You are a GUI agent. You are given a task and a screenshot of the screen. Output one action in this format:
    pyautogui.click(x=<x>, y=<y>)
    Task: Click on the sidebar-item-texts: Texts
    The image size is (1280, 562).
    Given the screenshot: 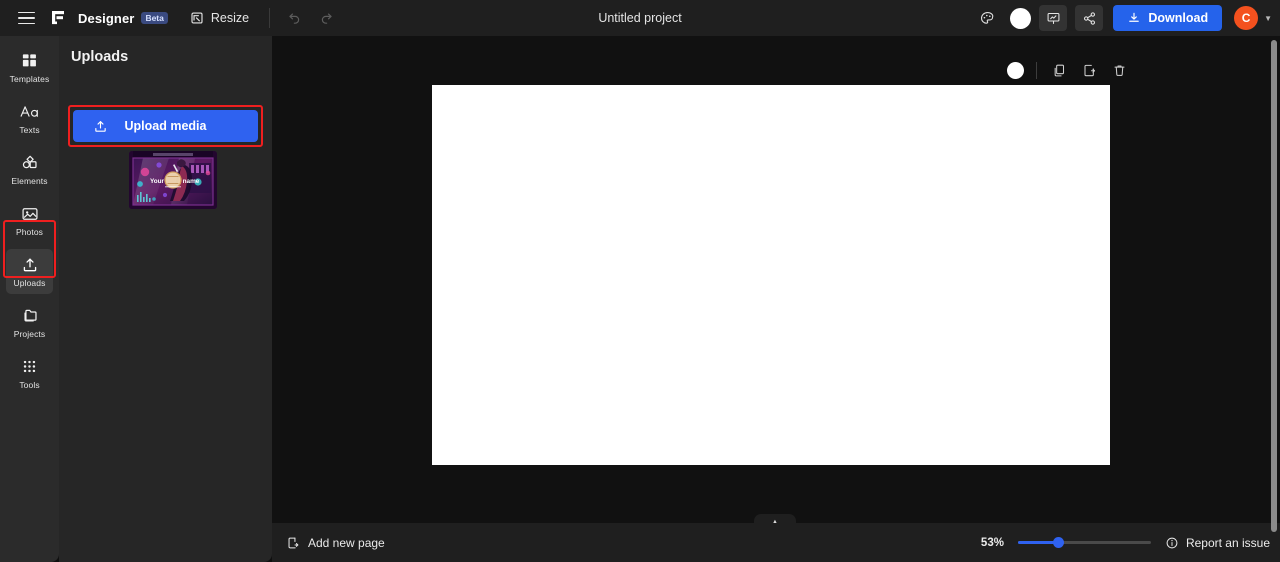 What is the action you would take?
    pyautogui.click(x=29, y=118)
    